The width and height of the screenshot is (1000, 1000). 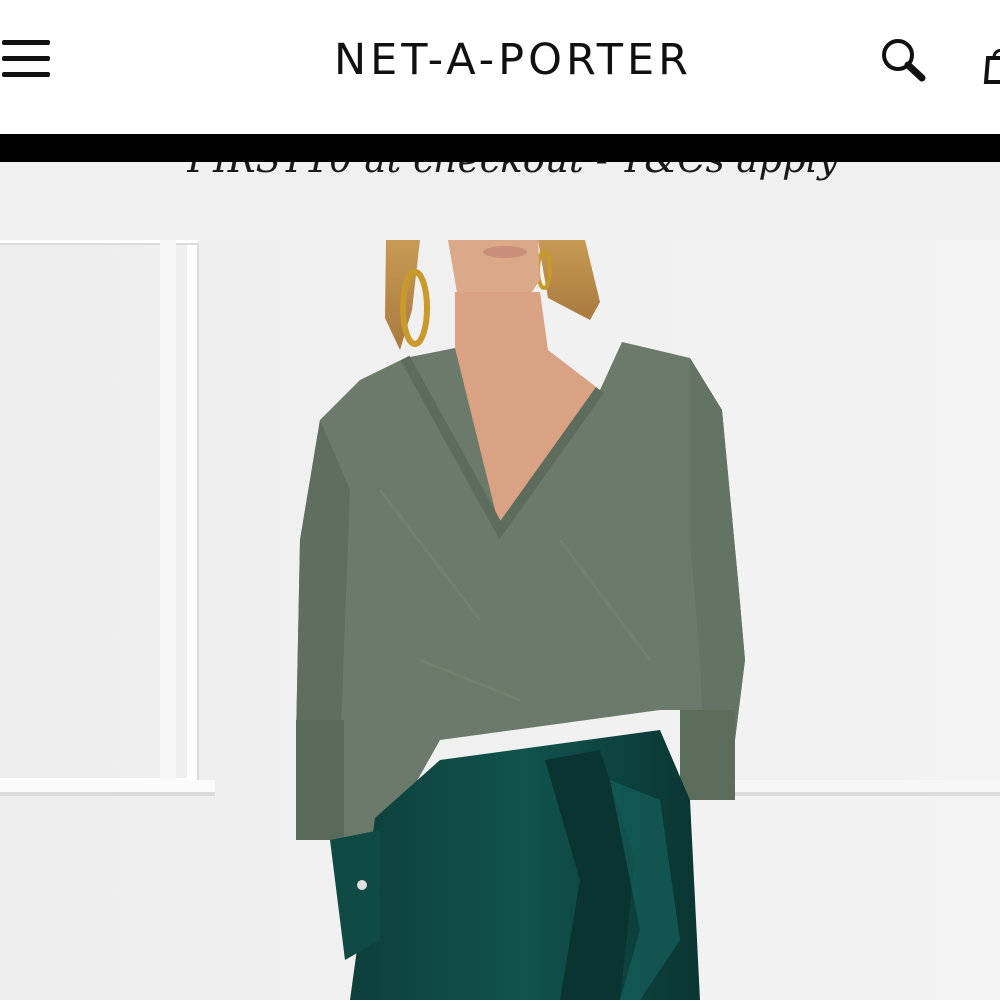 What do you see at coordinates (904, 61) in the screenshot?
I see `search-icon` at bounding box center [904, 61].